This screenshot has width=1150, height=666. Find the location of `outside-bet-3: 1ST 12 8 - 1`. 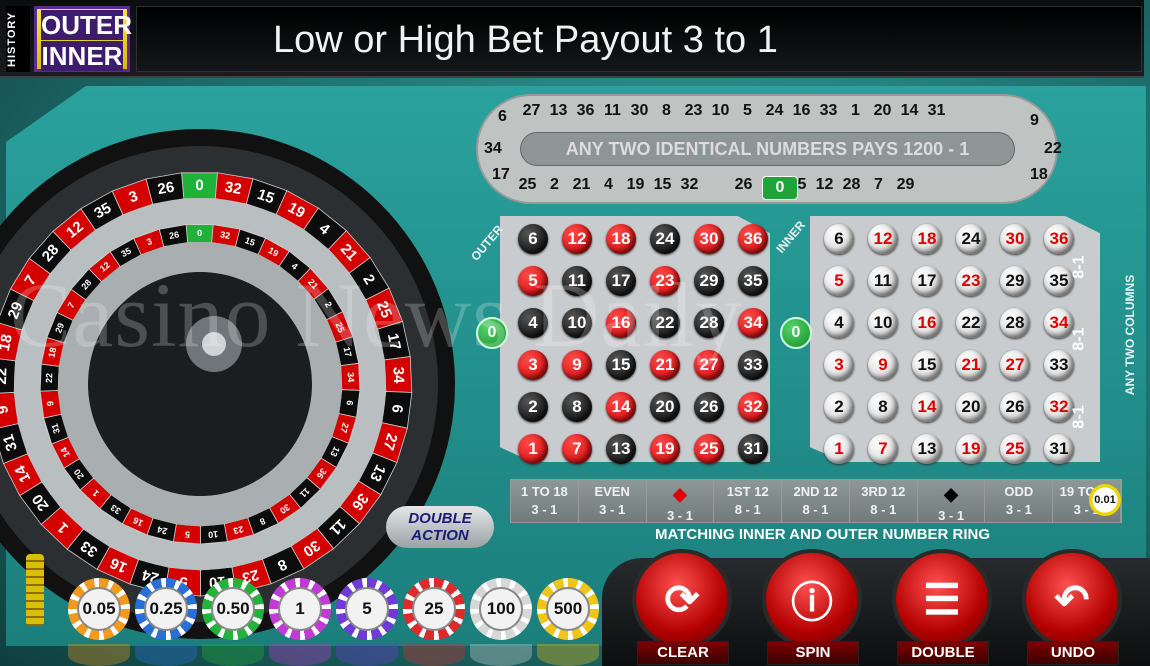

outside-bet-3: 1ST 12 8 - 1 is located at coordinates (748, 501).